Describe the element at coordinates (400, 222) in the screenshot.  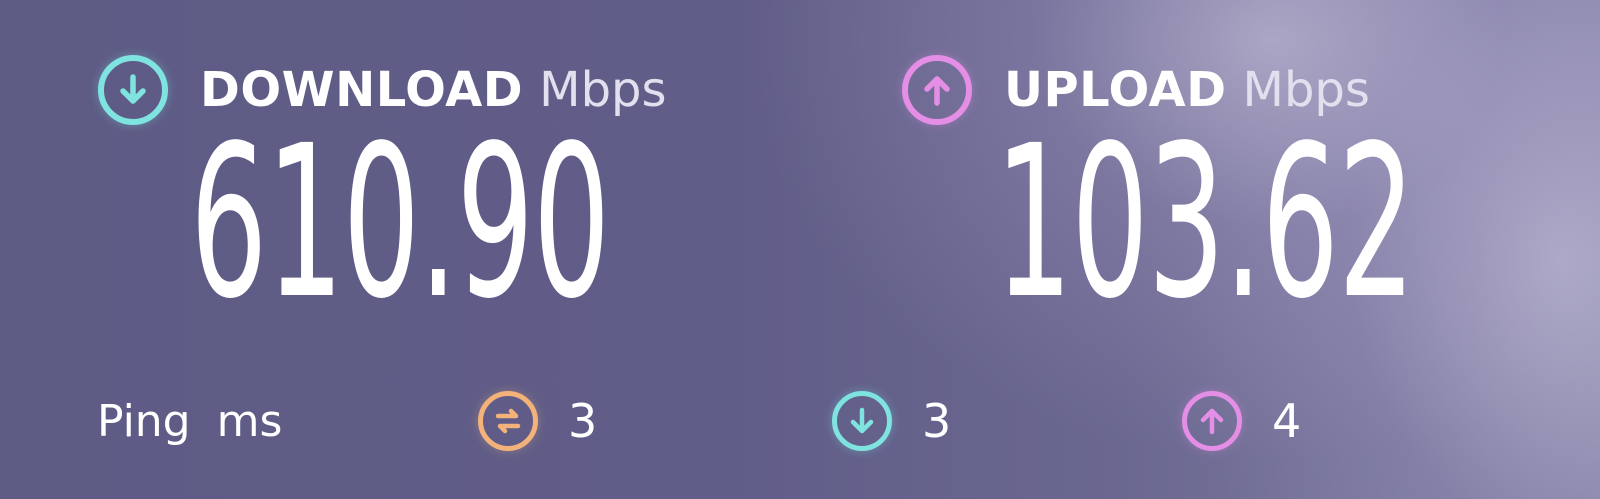
I see `download-speed-value: 610.90` at that location.